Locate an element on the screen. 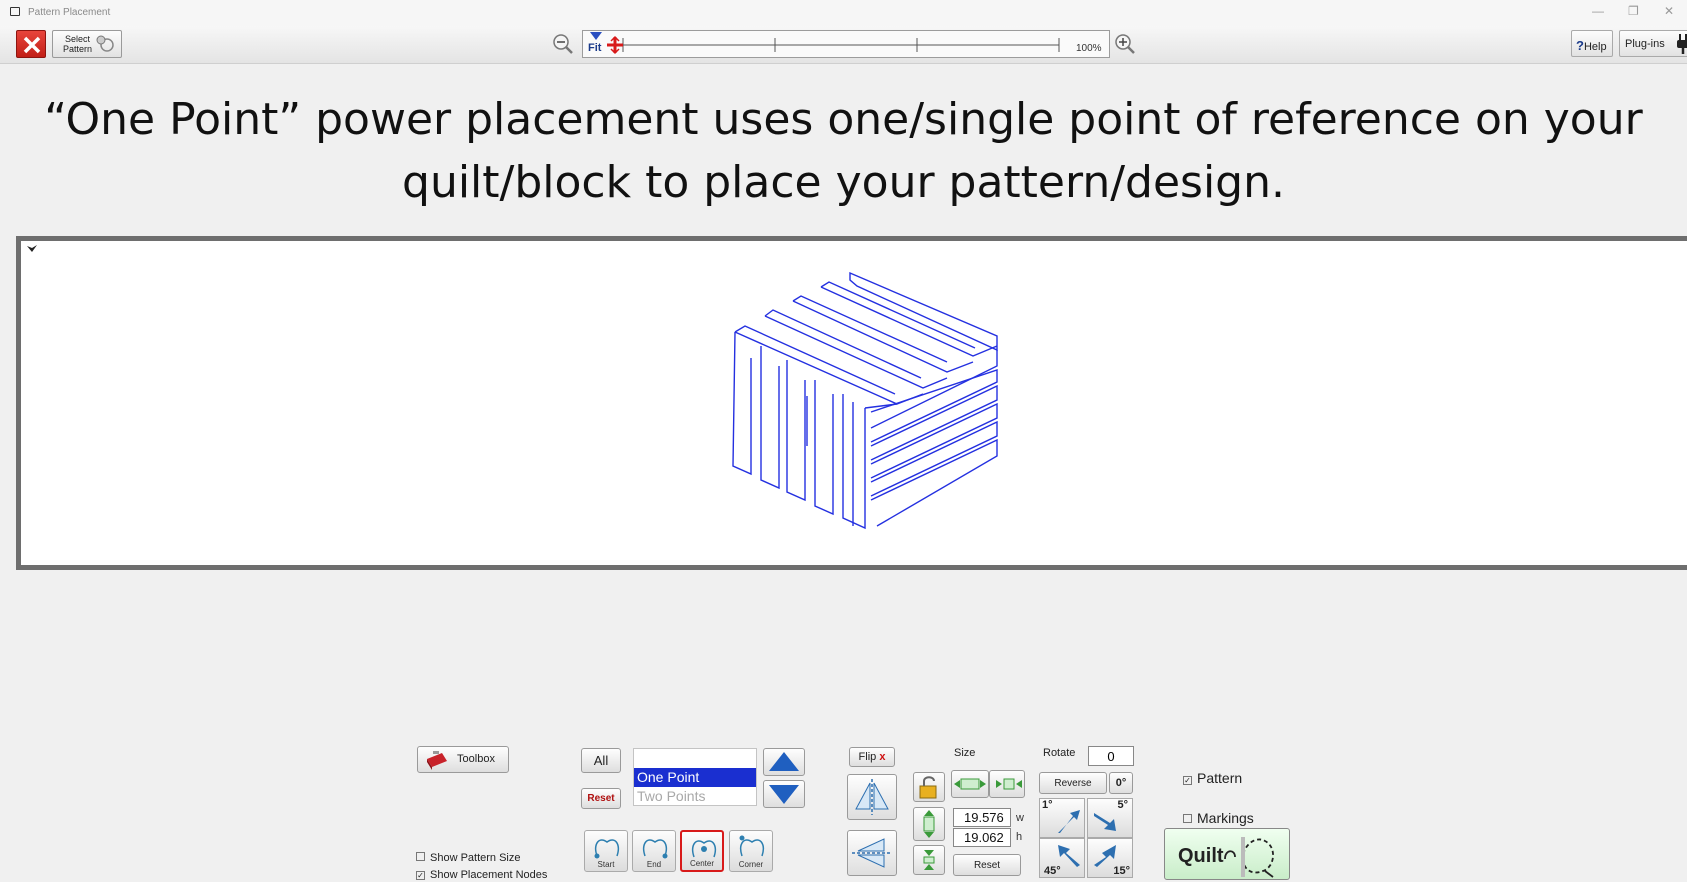  stretch-vertical-button is located at coordinates (929, 824).